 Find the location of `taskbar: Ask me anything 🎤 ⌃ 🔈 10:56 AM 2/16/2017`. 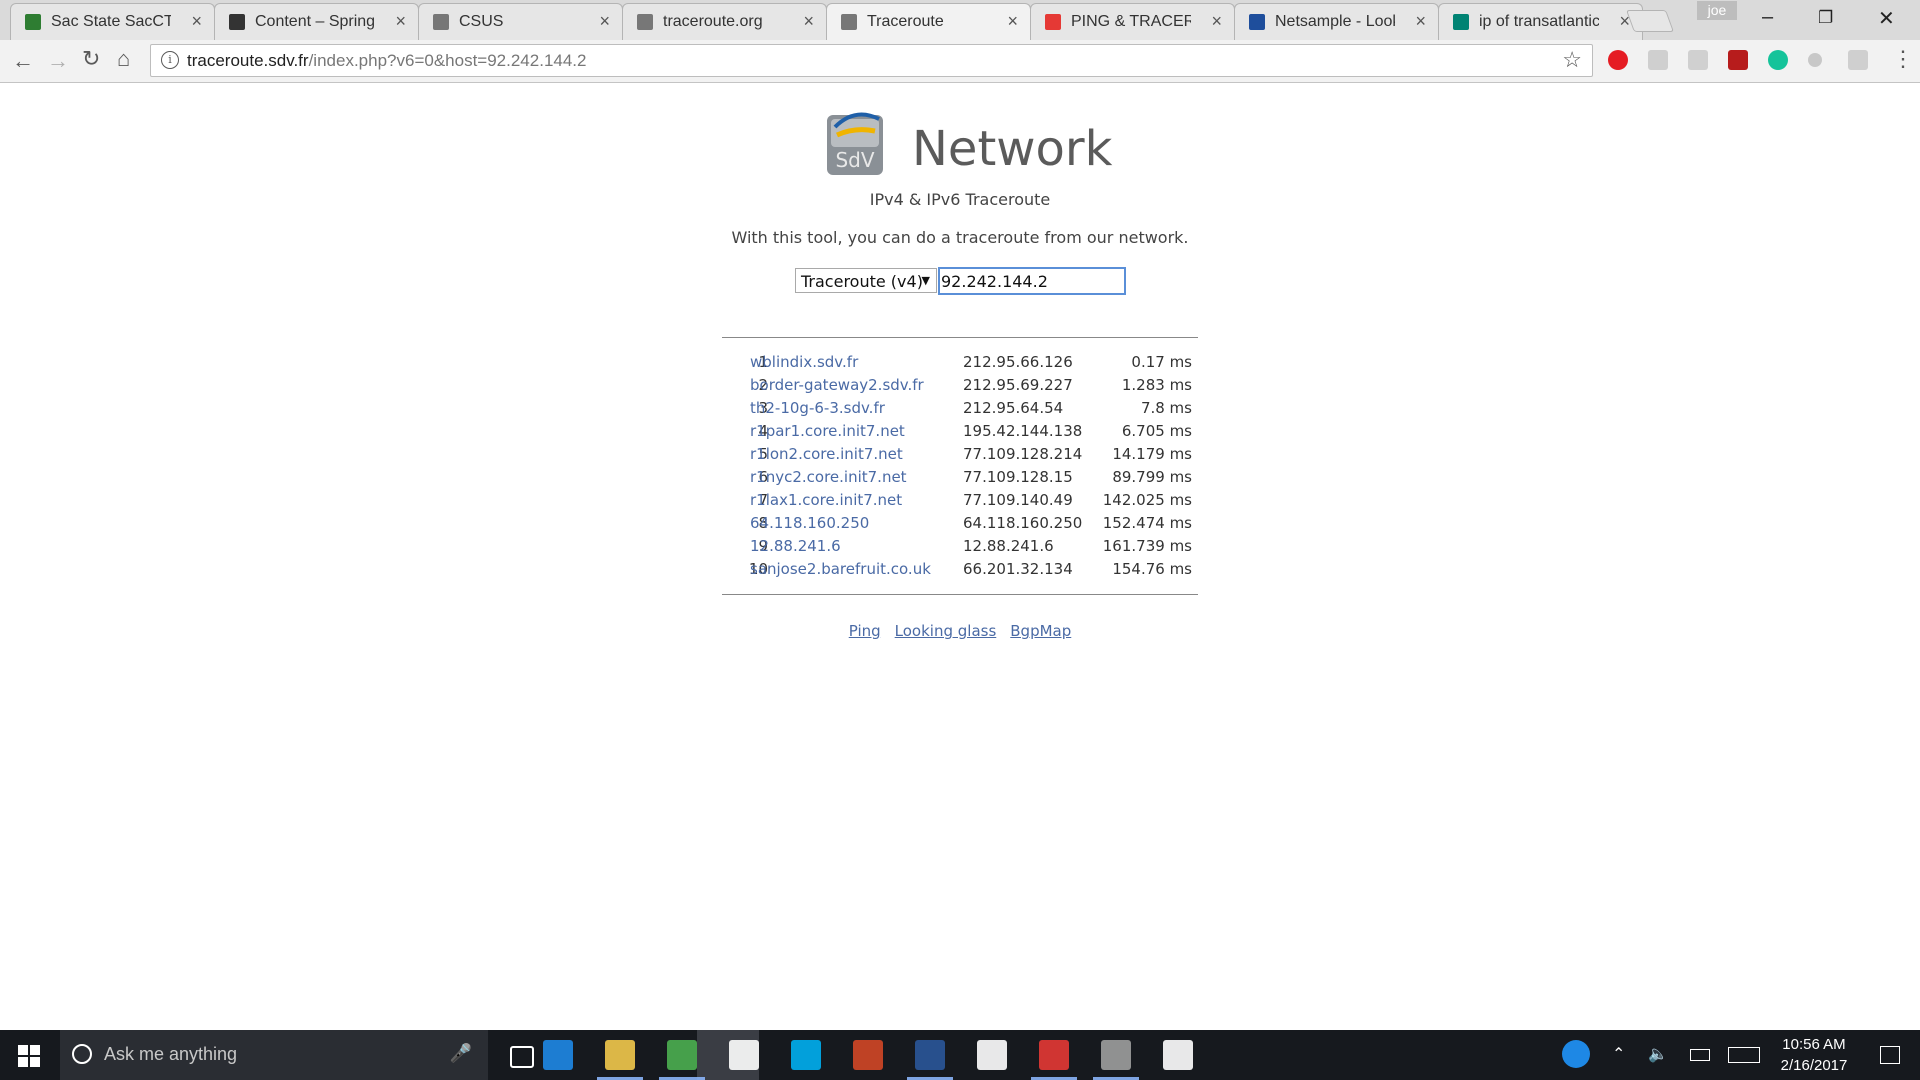

taskbar: Ask me anything 🎤 ⌃ 🔈 10:56 AM 2/16/2017 is located at coordinates (960, 1055).